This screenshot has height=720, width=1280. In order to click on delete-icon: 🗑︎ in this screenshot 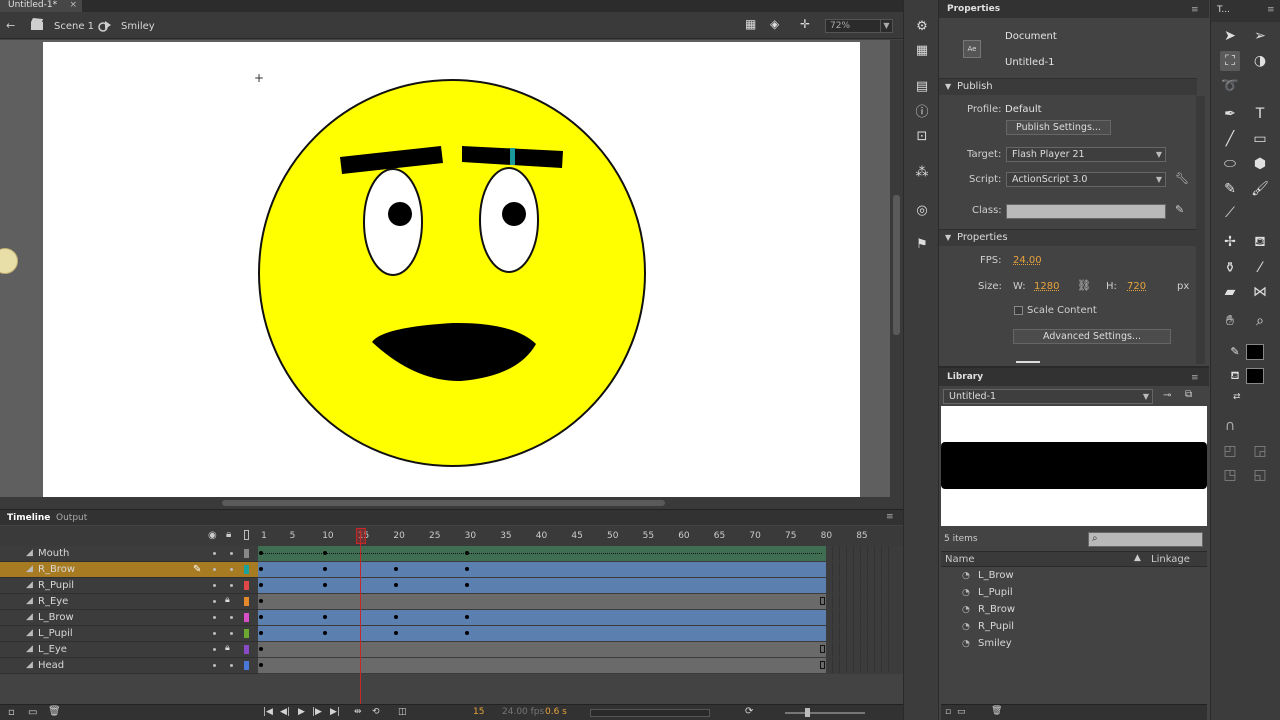, I will do `click(996, 711)`.